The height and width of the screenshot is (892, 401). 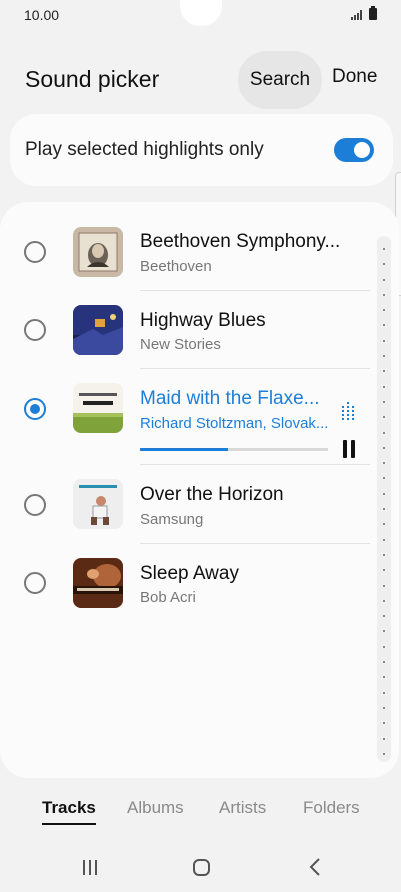 I want to click on album-art-beethoven, so click(x=98, y=252).